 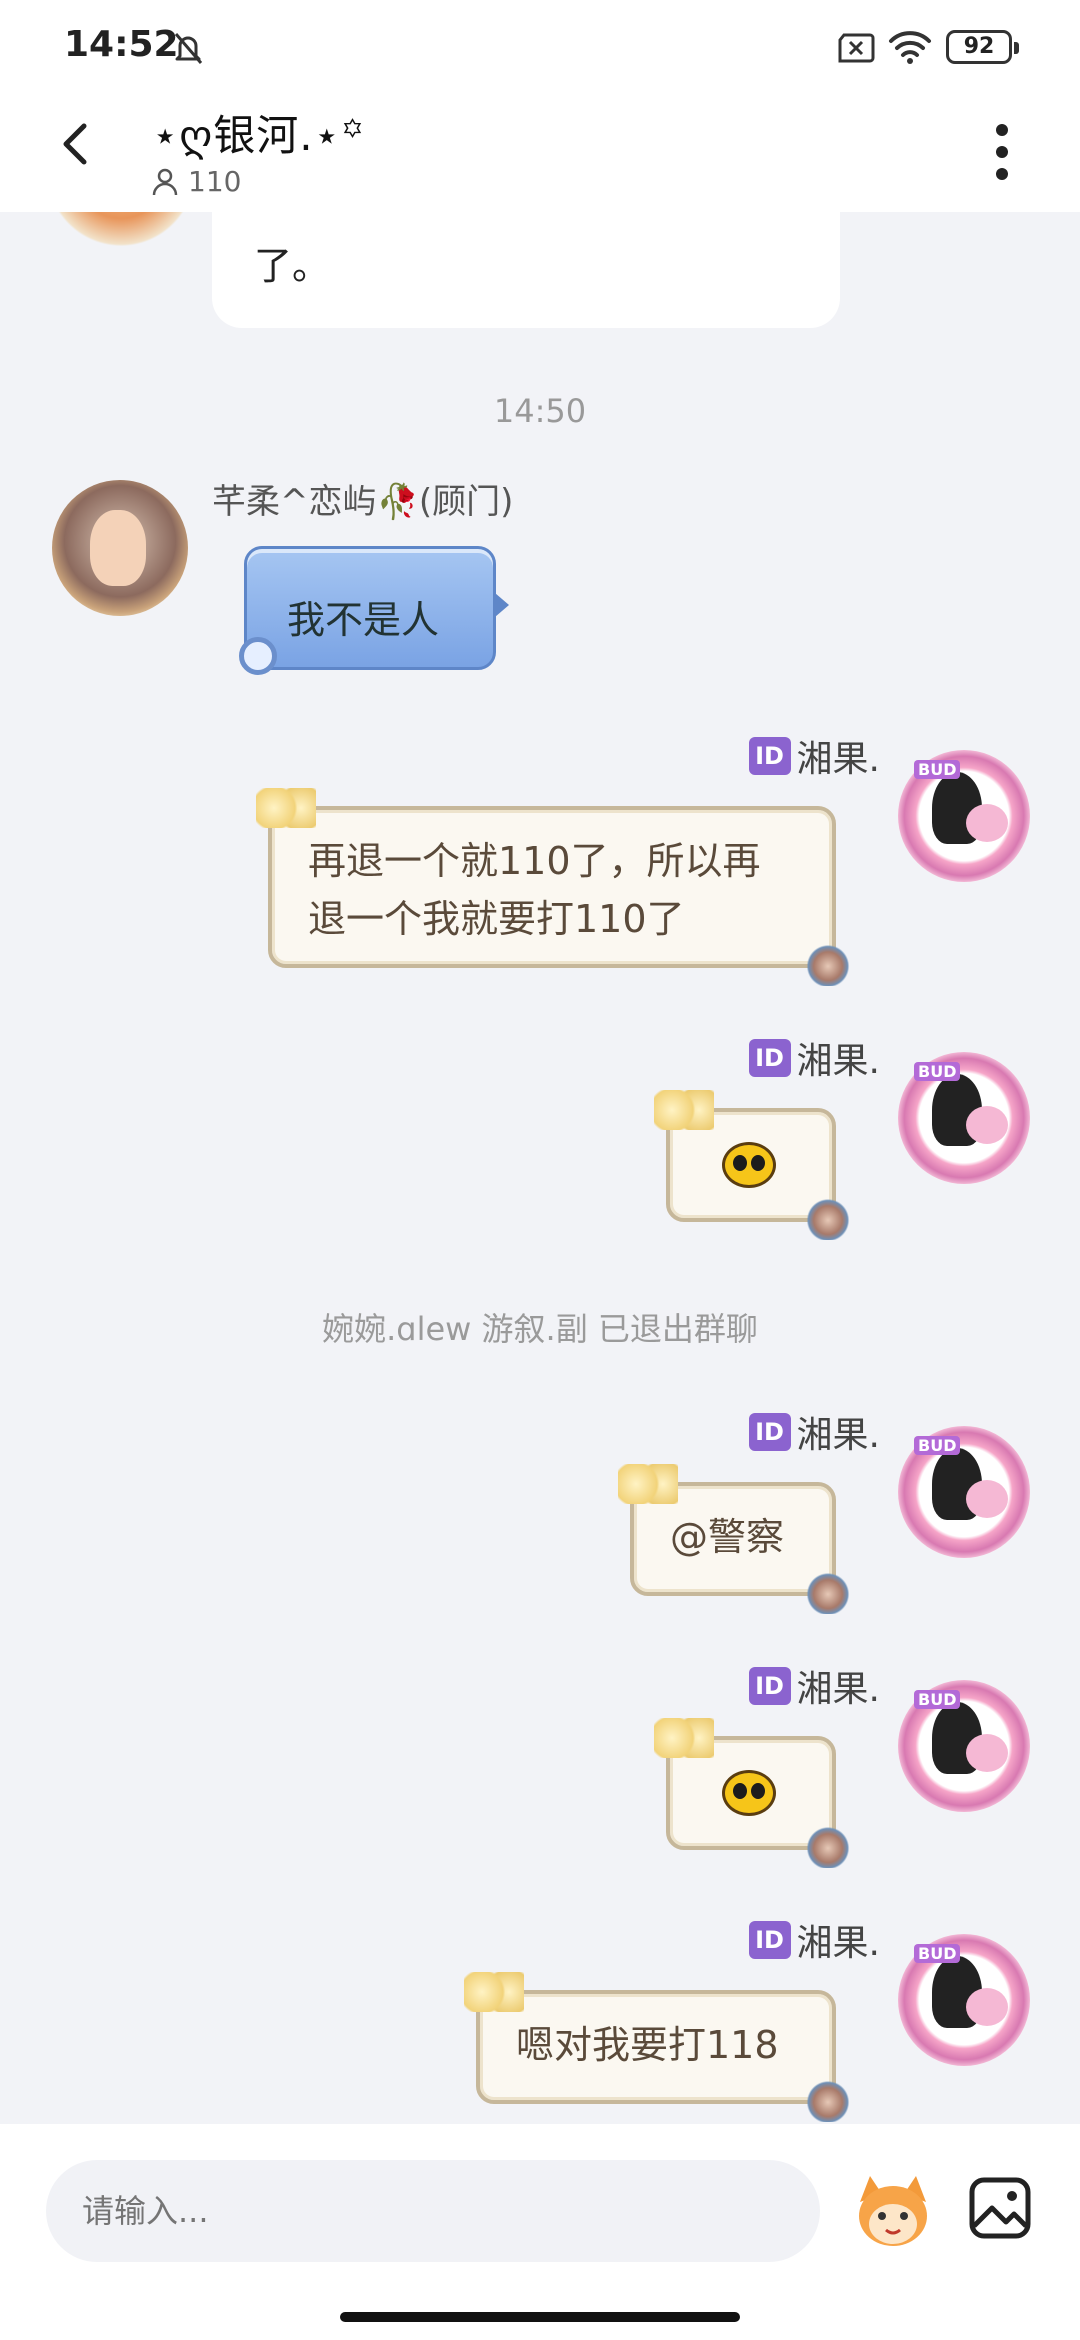 What do you see at coordinates (363, 620) in the screenshot?
I see `message-text: 我不是人` at bounding box center [363, 620].